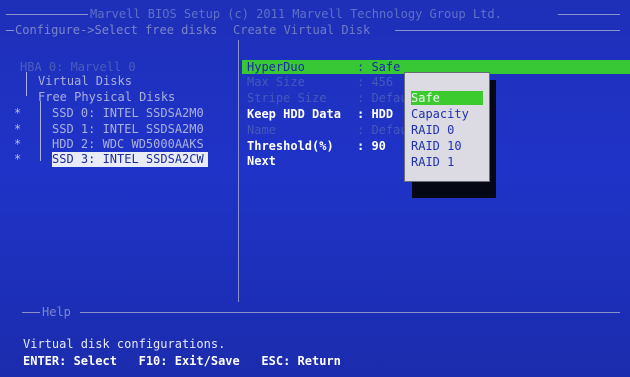 The image size is (630, 377). Describe the element at coordinates (371, 146) in the screenshot. I see `threshold-value: : 90` at that location.